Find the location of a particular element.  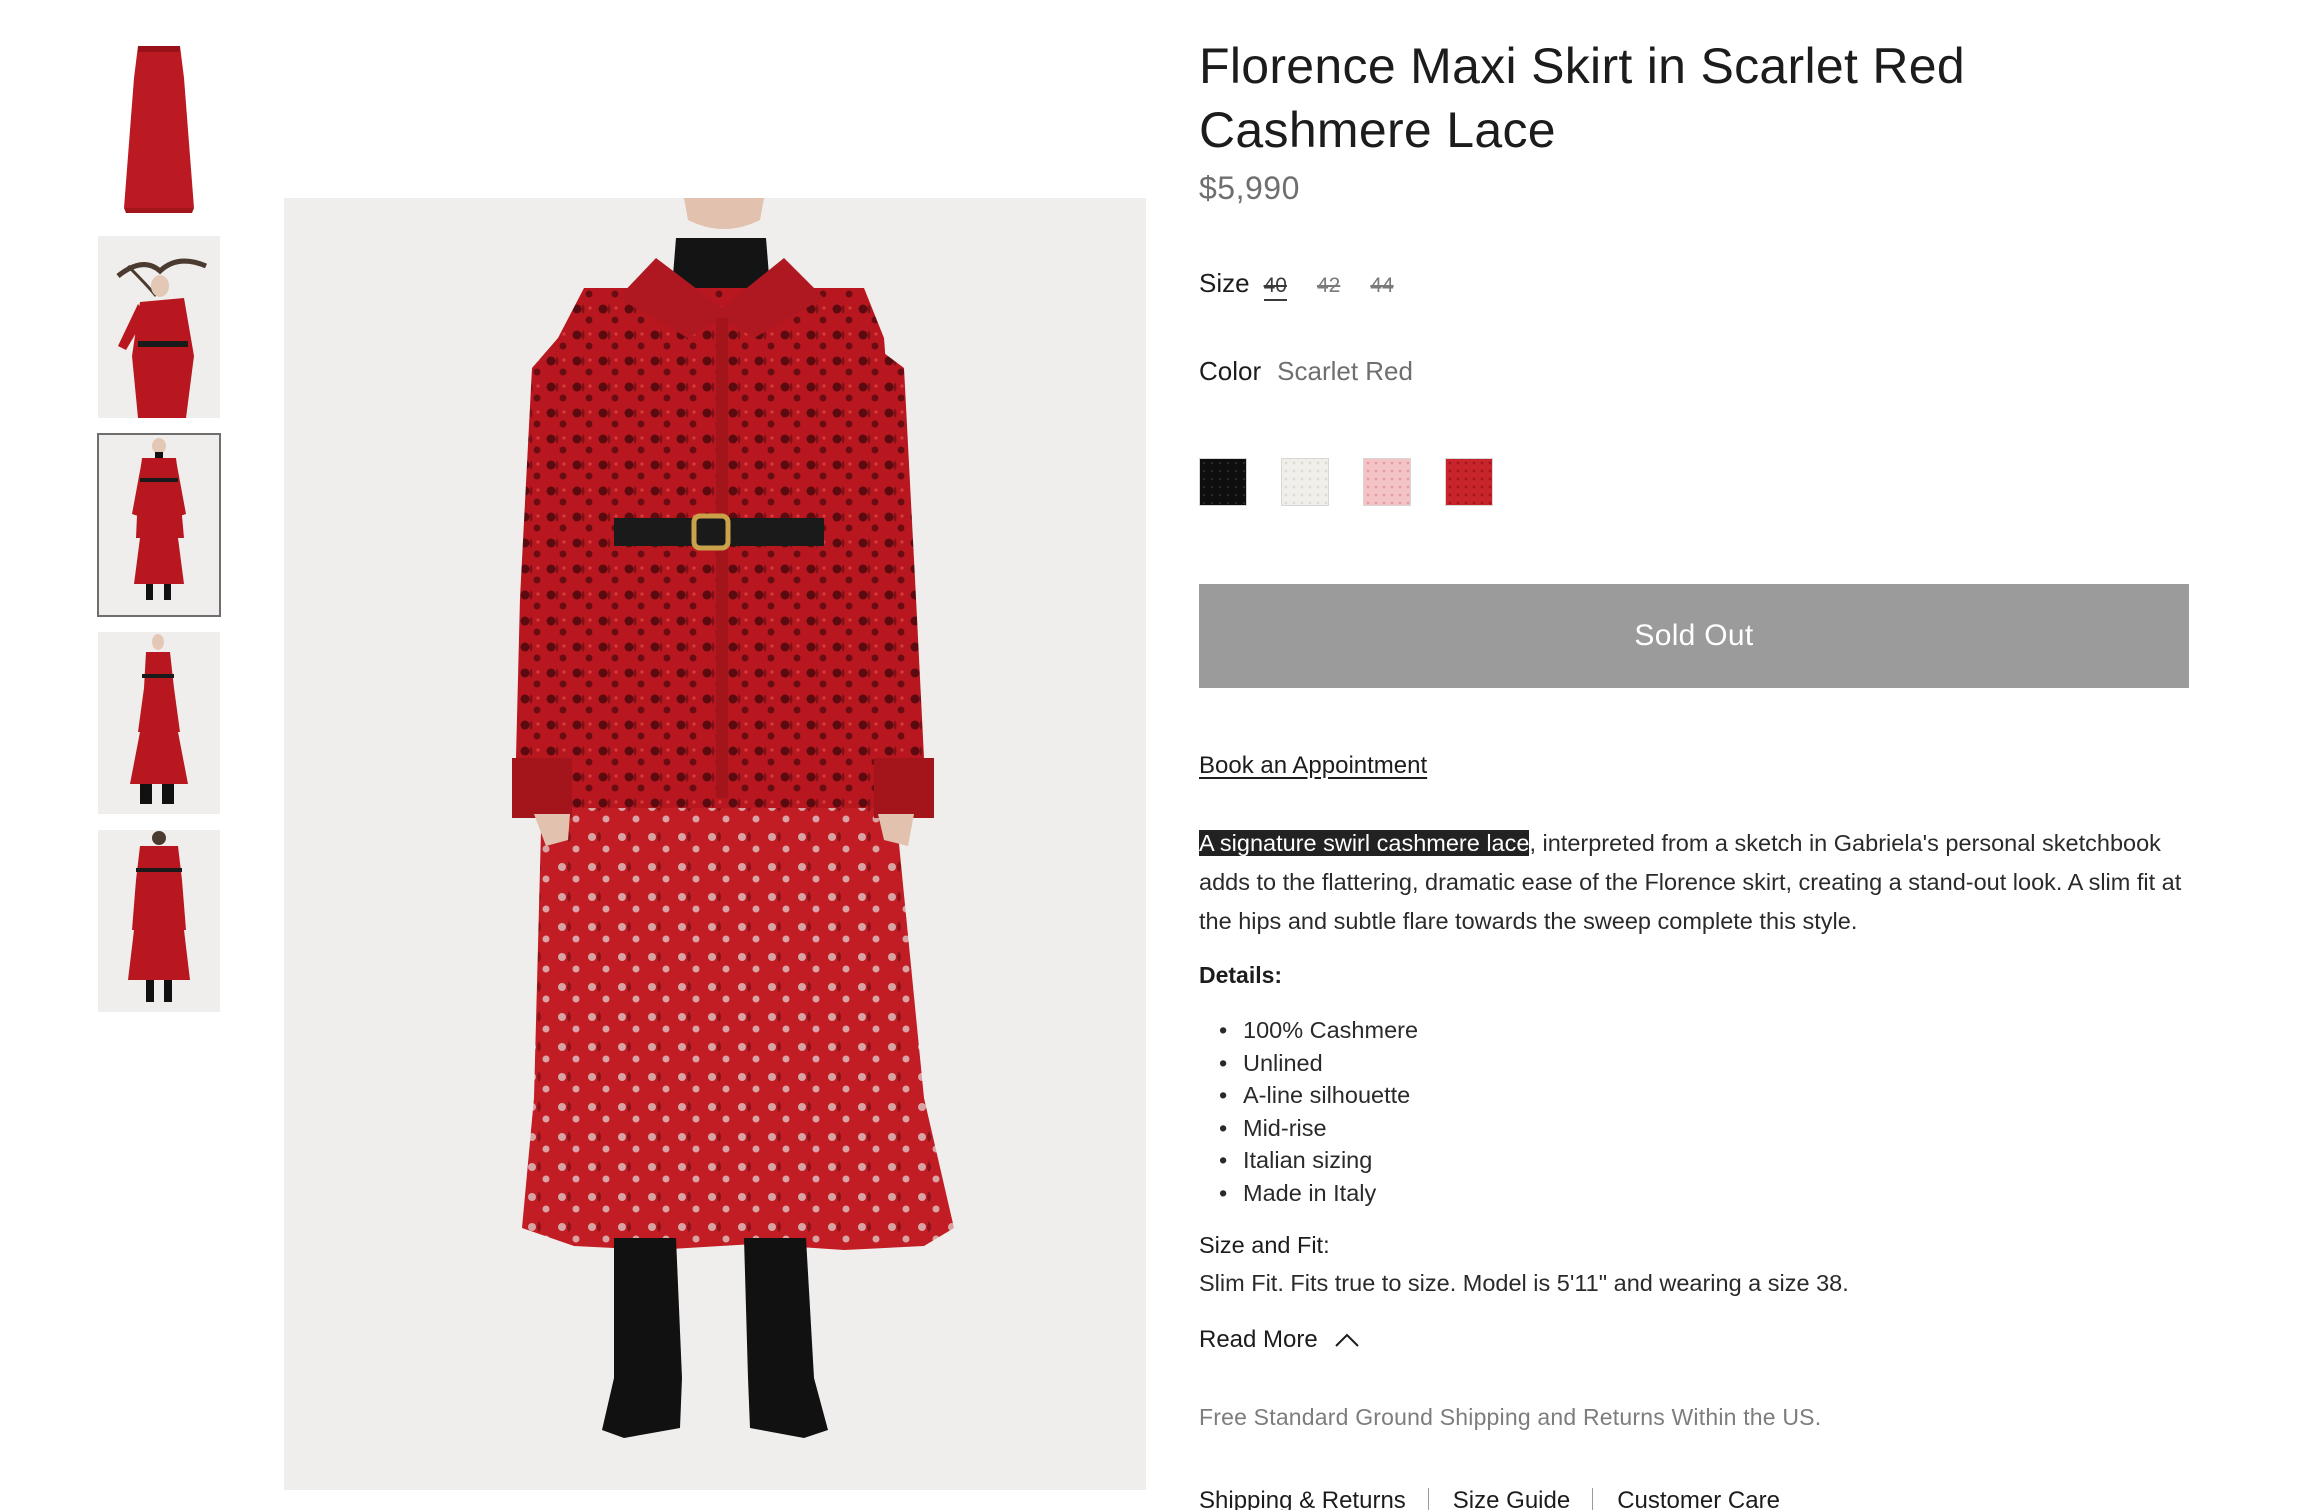

details-item: Italian sizing is located at coordinates (1317, 1160).